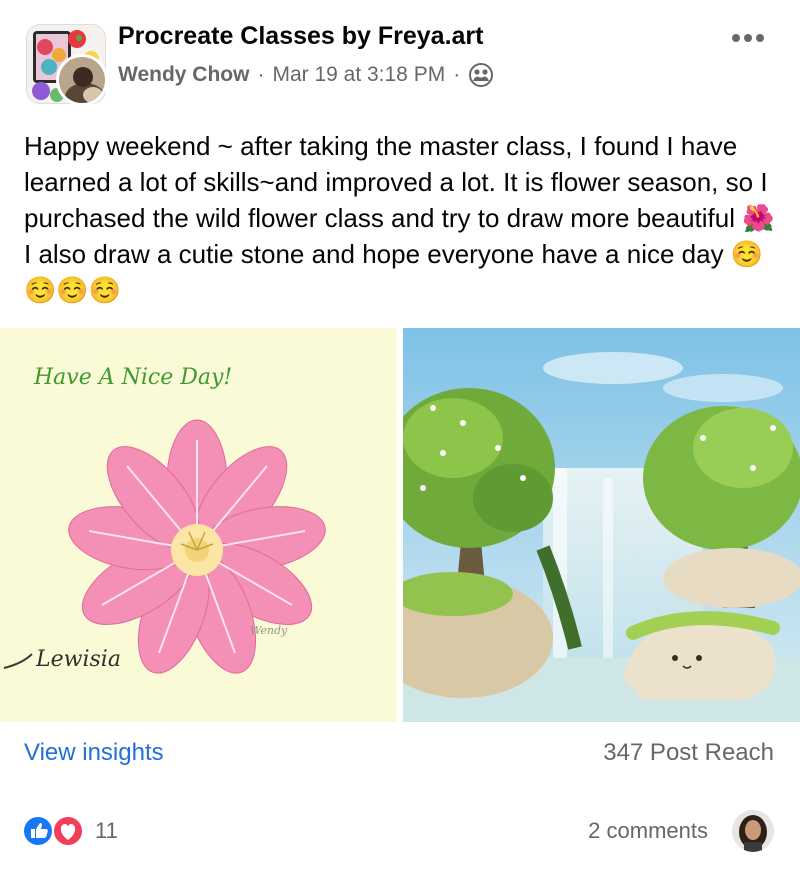  What do you see at coordinates (78, 659) in the screenshot?
I see `flower-caption: Lewisia` at bounding box center [78, 659].